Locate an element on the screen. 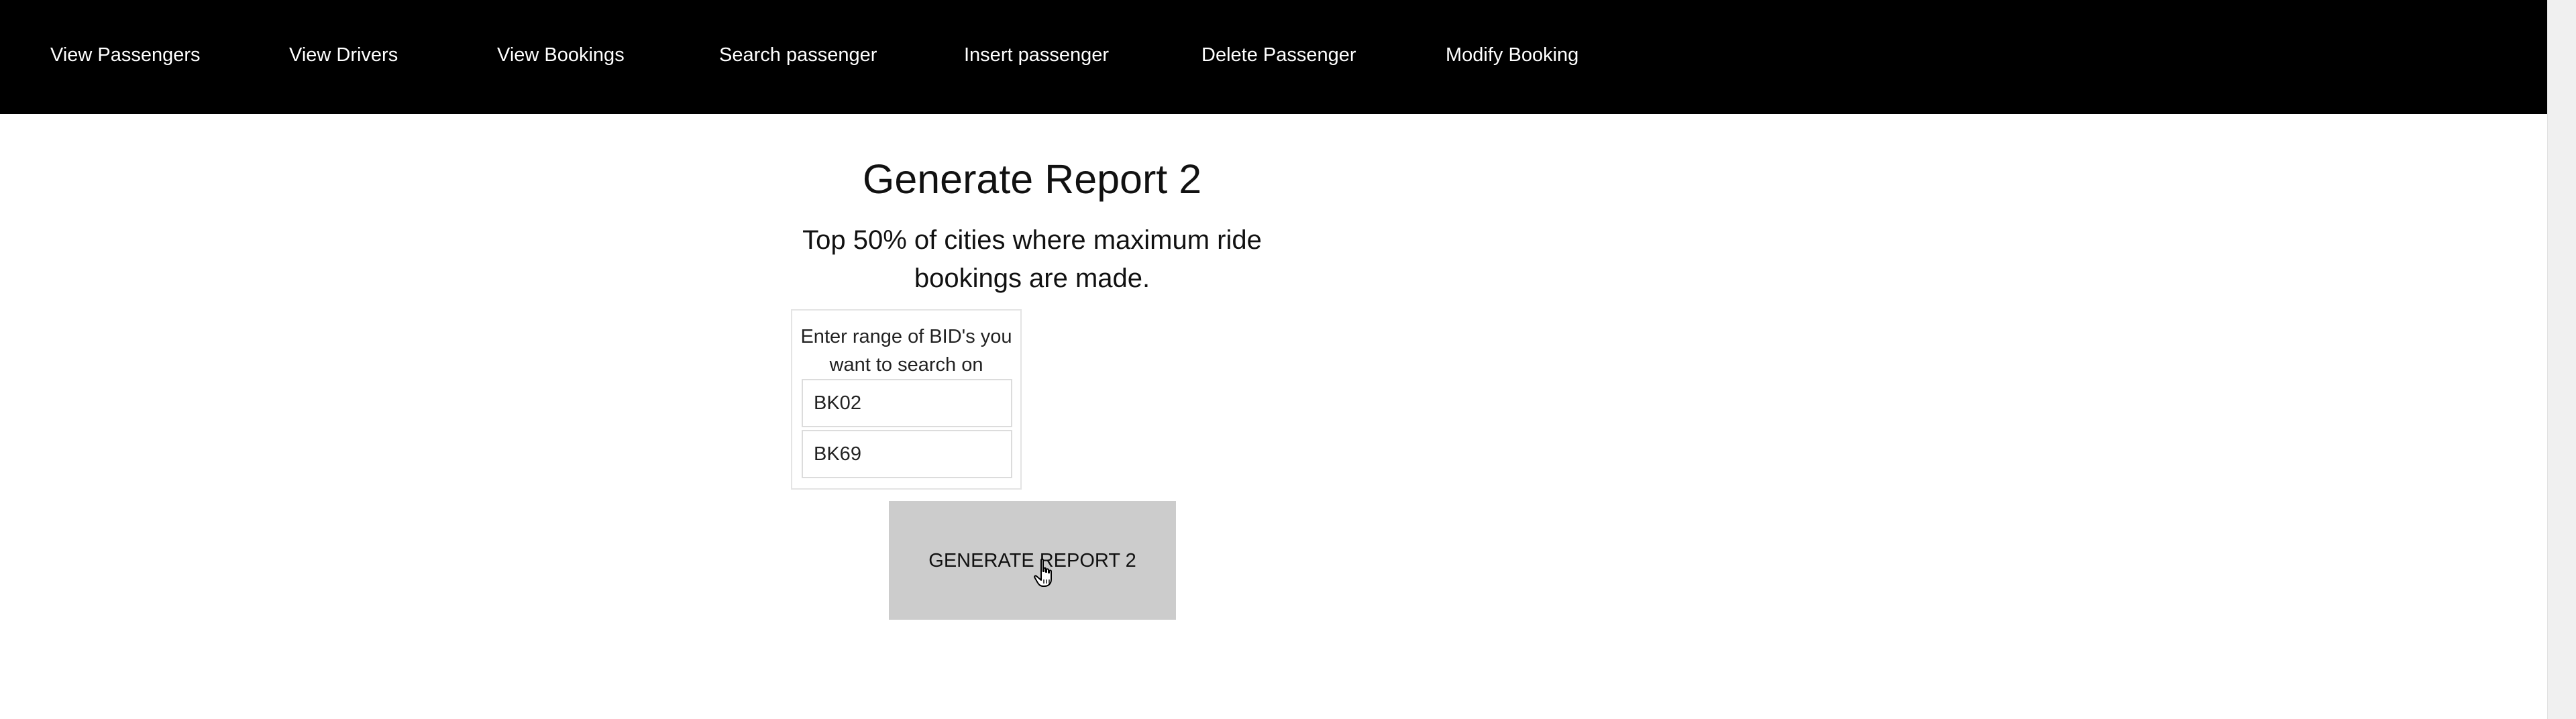 The height and width of the screenshot is (719, 2576). nav-insert-passenger: Insert passenger is located at coordinates (1036, 55).